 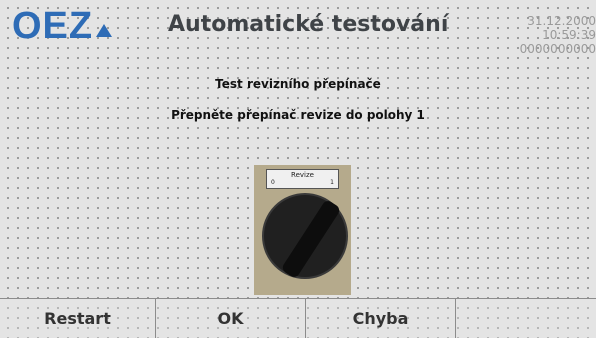 What do you see at coordinates (308, 24) in the screenshot?
I see `page-title: Automatické testování` at bounding box center [308, 24].